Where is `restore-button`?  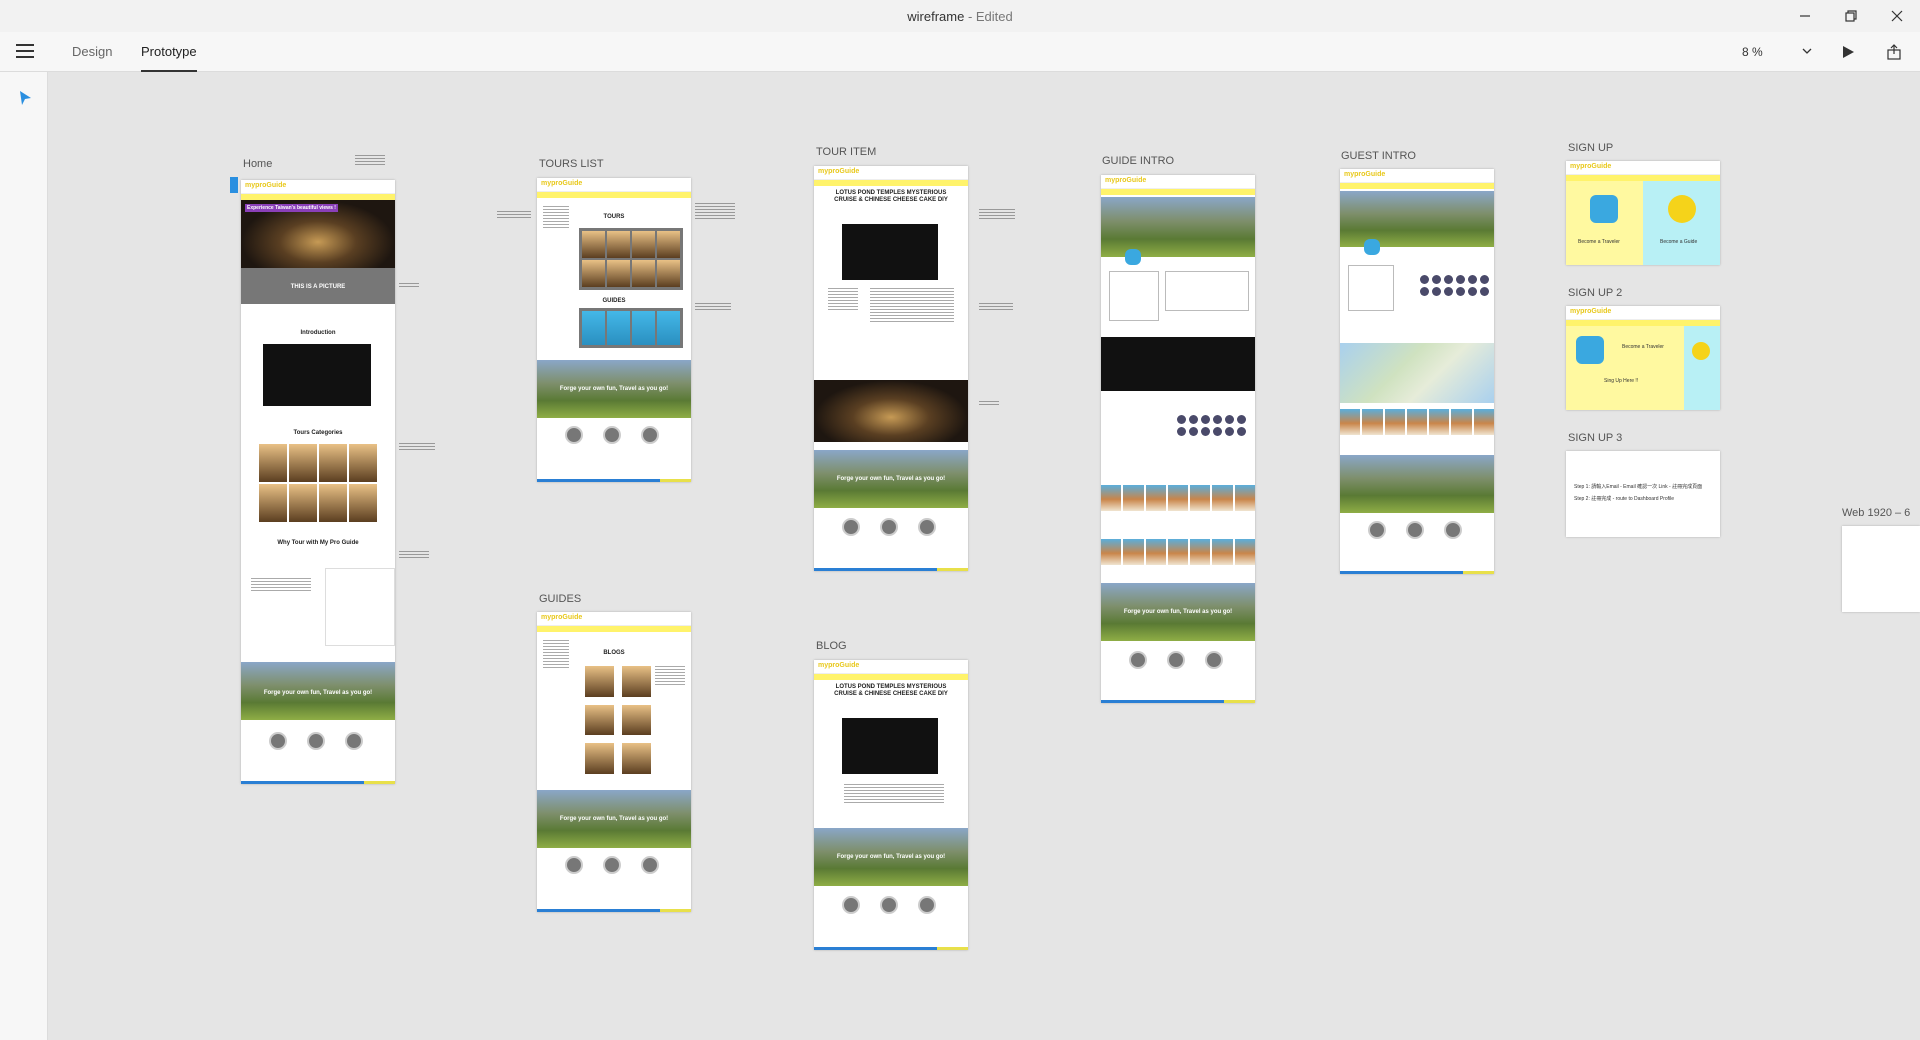
restore-button is located at coordinates (1851, 16).